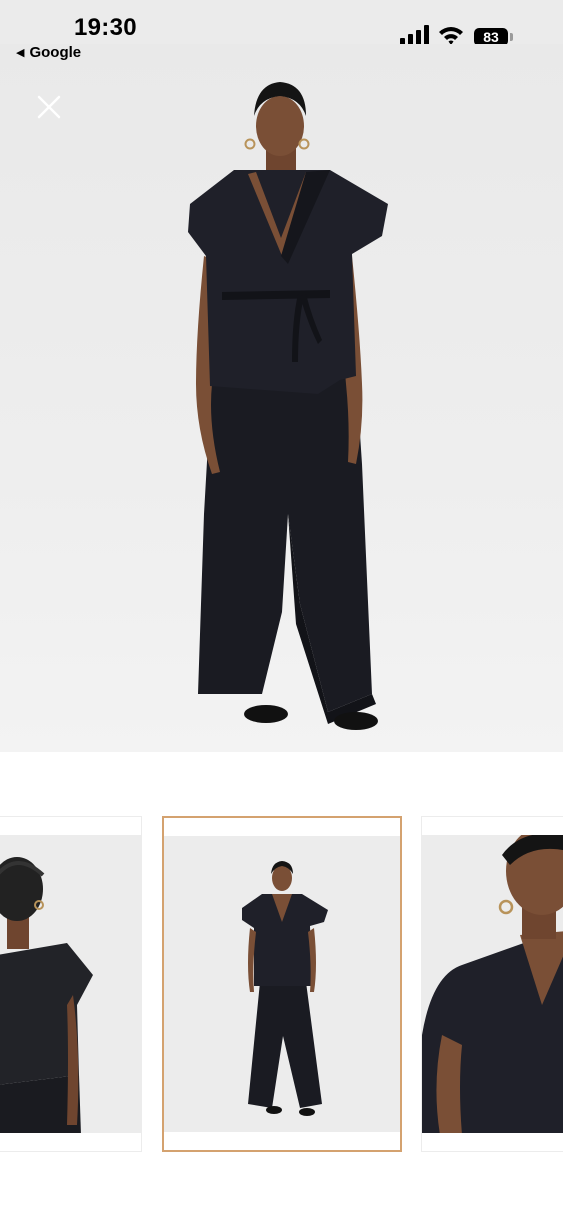 This screenshot has height=1219, width=563. I want to click on status-bar: 19:30 83, so click(281, 23).